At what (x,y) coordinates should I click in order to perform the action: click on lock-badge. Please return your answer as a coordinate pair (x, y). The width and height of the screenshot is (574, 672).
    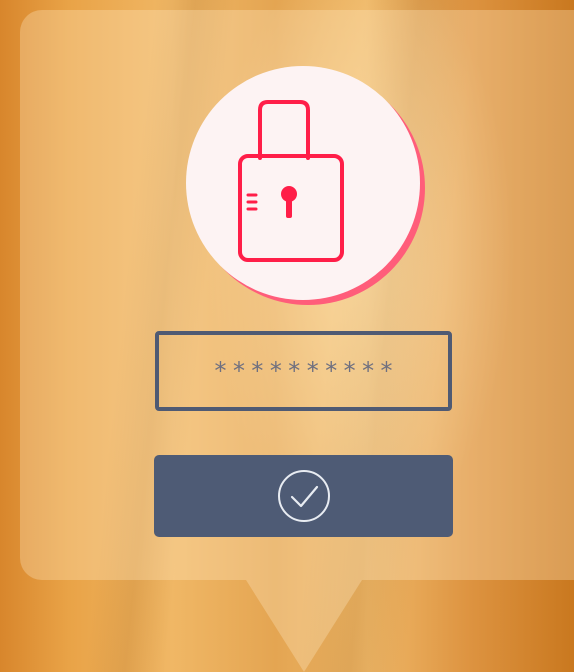
    Looking at the image, I should click on (303, 183).